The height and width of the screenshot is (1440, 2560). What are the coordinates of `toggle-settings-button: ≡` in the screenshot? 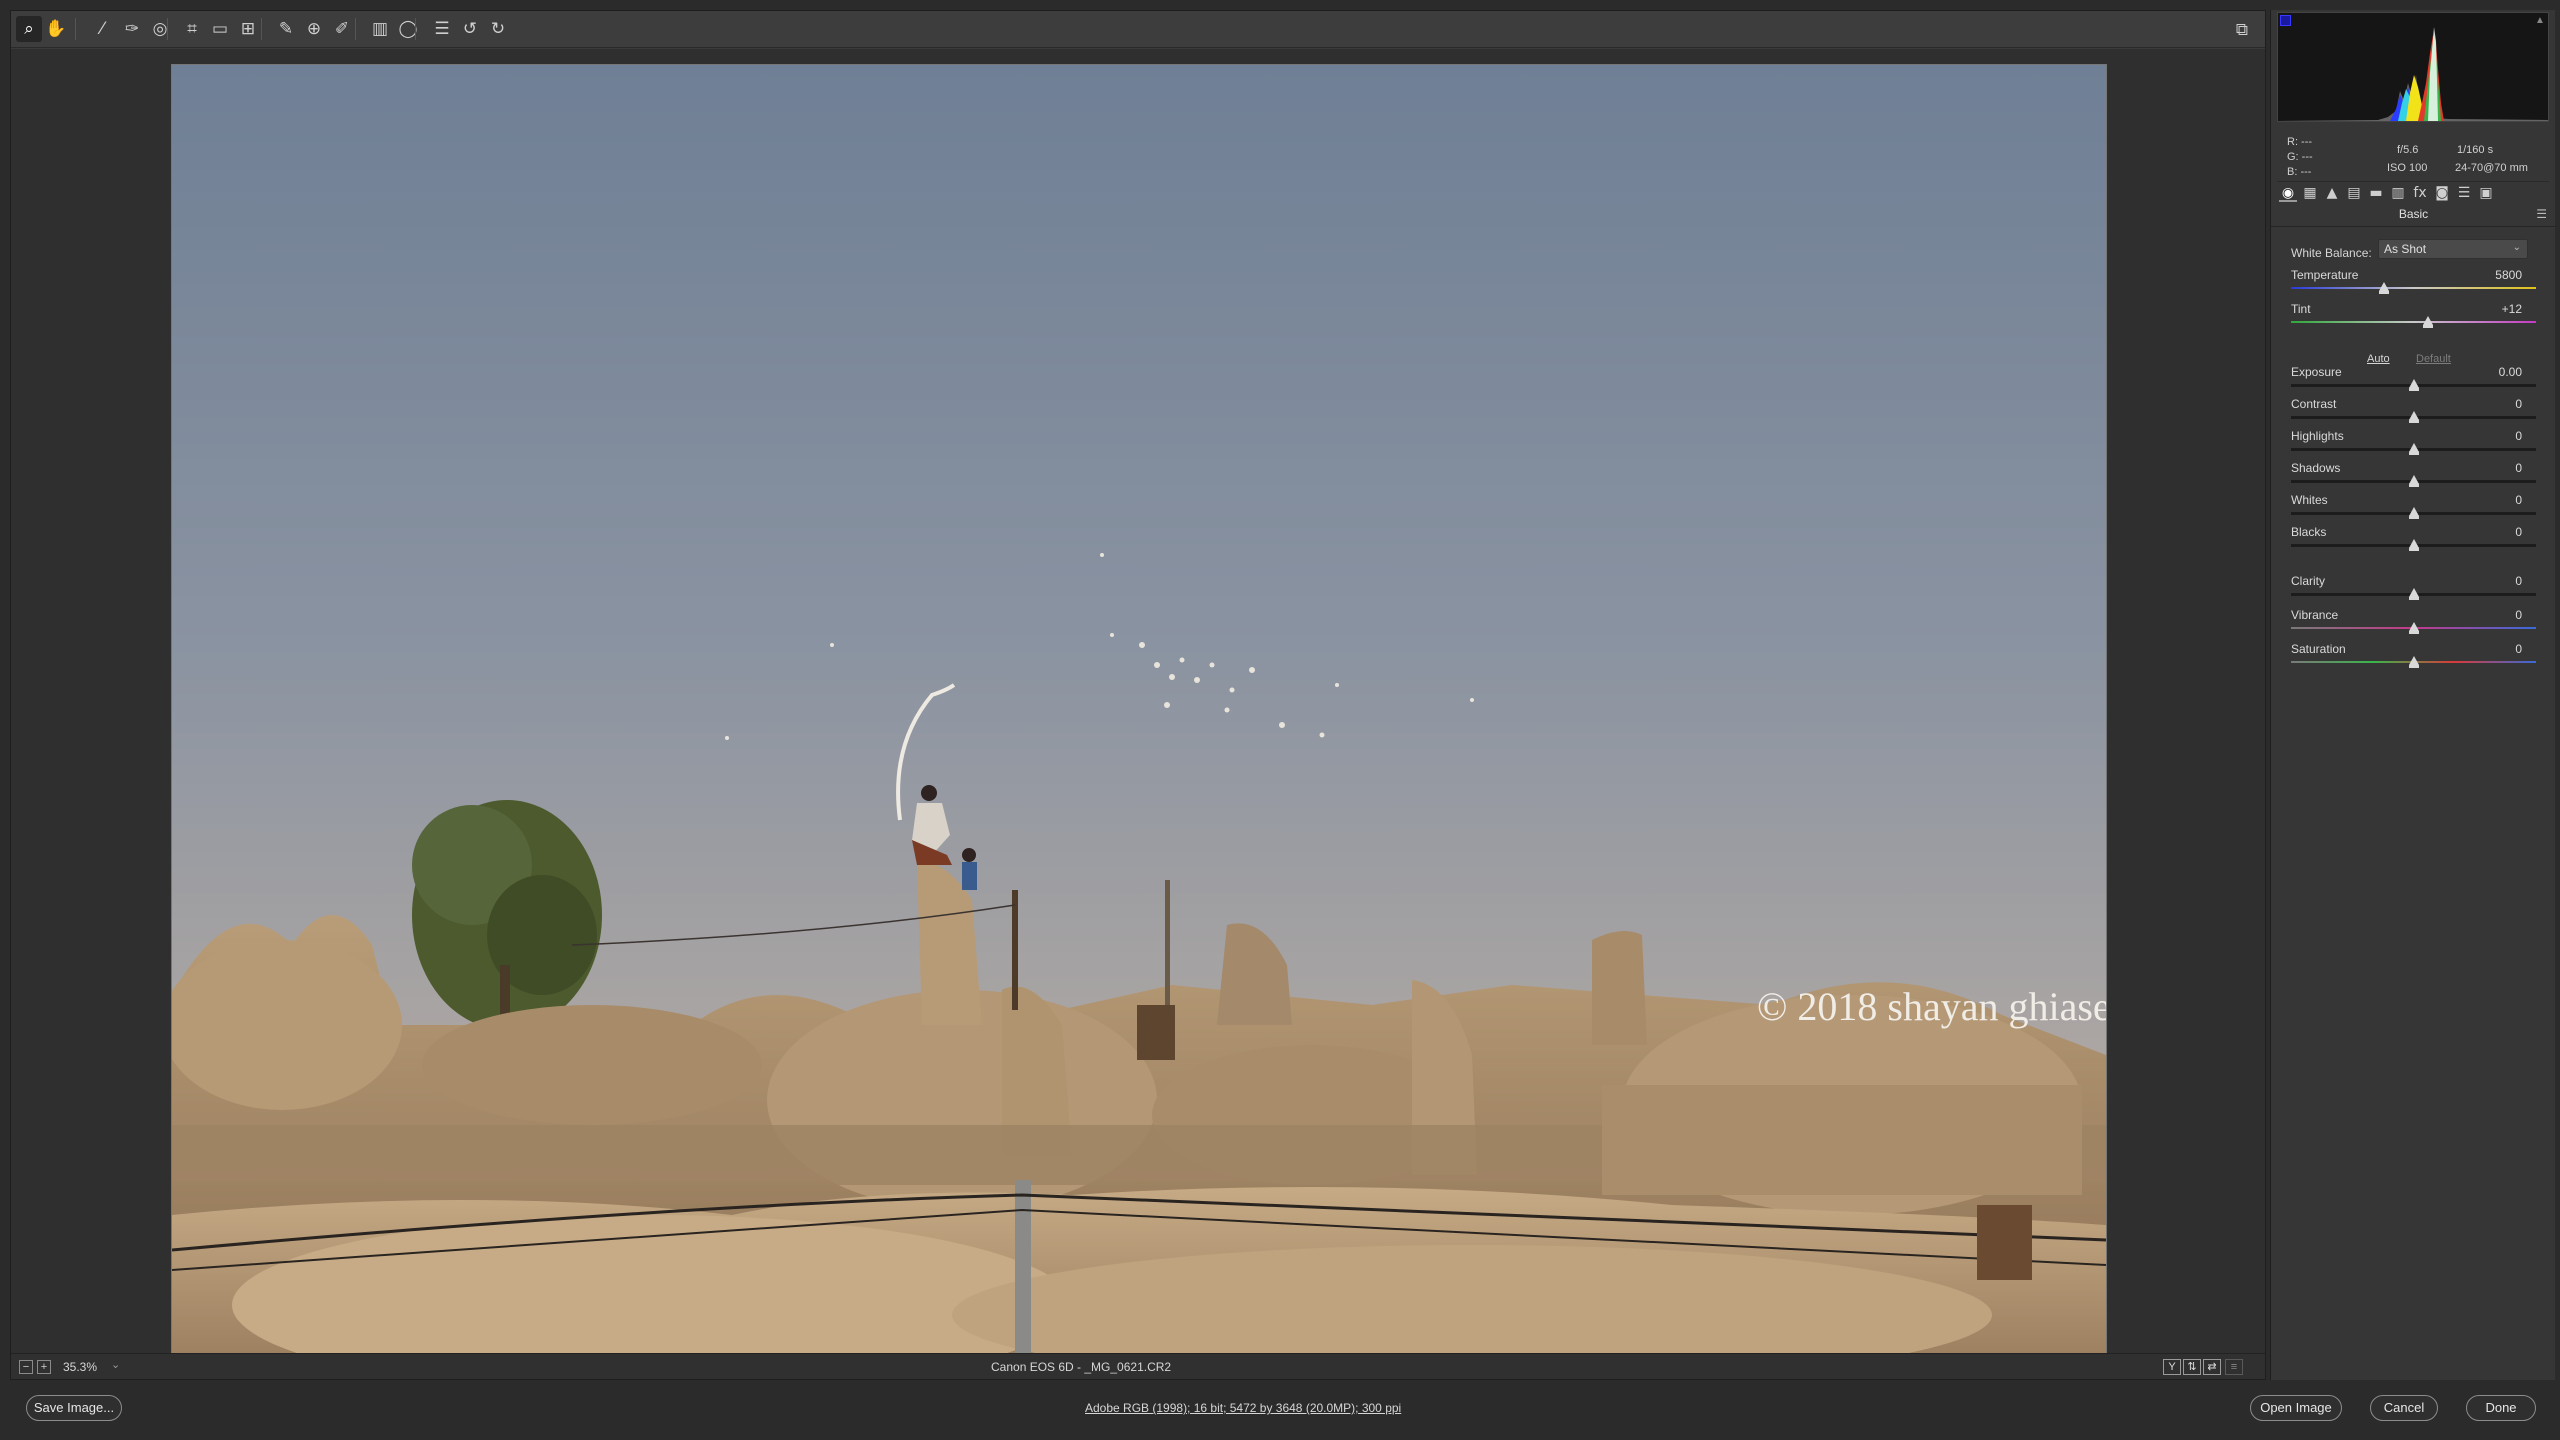 It's located at (2234, 1367).